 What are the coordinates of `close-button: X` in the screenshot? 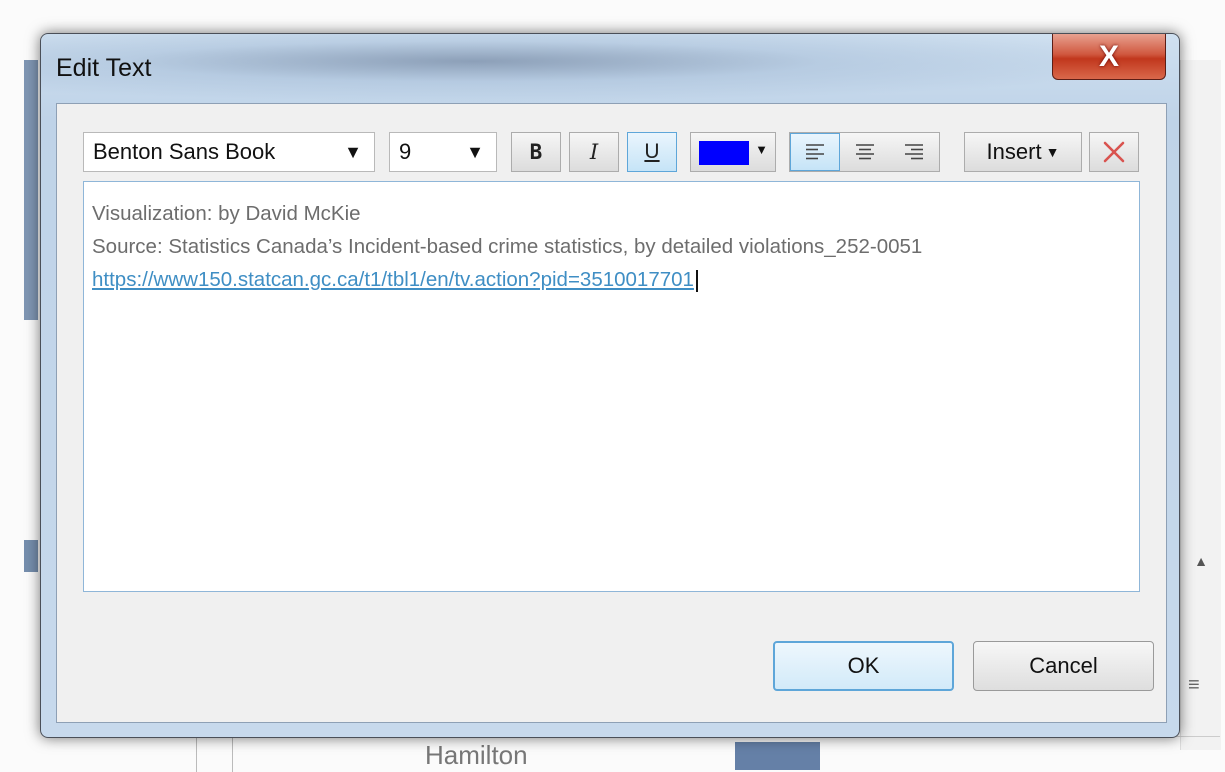 It's located at (1109, 57).